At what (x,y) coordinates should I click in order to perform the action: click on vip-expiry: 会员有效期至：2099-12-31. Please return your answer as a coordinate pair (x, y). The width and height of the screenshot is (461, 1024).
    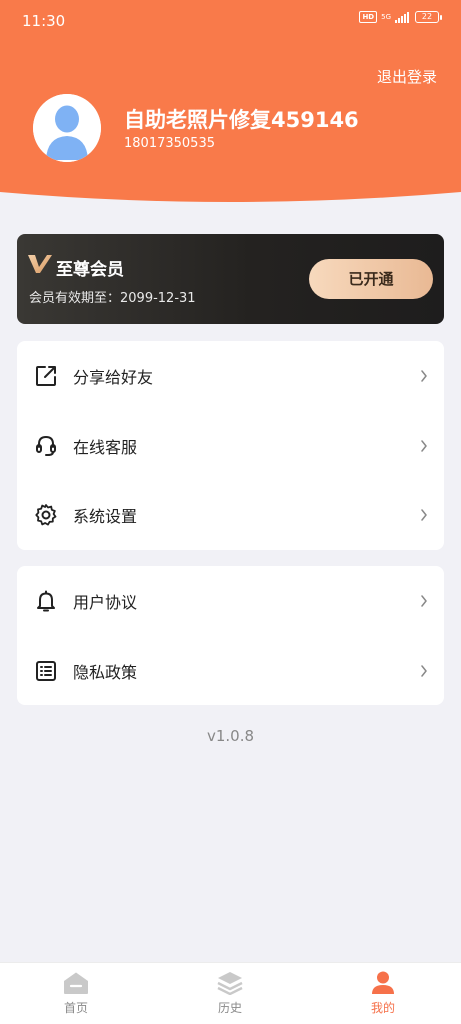
    Looking at the image, I should click on (112, 298).